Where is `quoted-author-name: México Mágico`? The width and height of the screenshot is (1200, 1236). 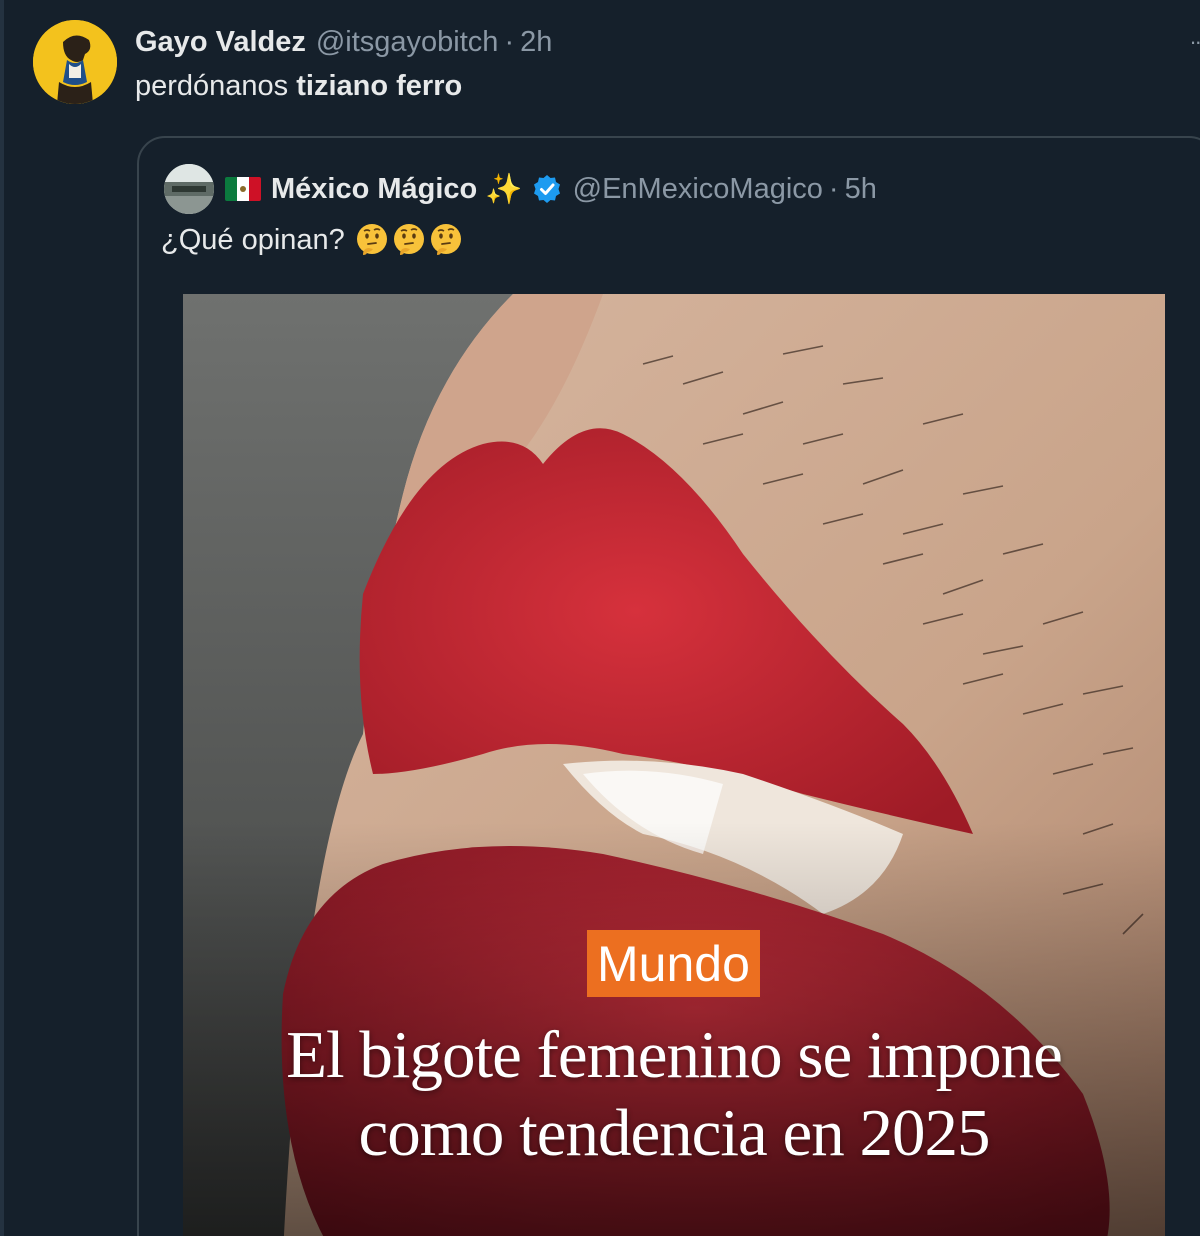
quoted-author-name: México Mágico is located at coordinates (374, 189).